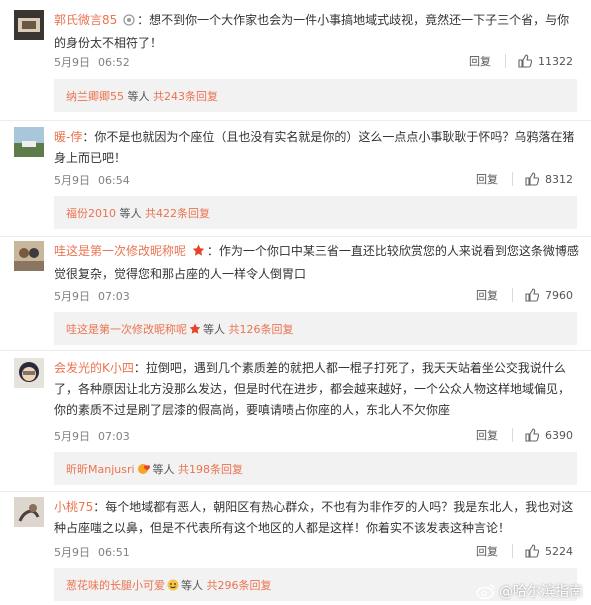 The image size is (591, 605). Describe the element at coordinates (315, 212) in the screenshot. I see `reply-summary: 福份2010 等人 共422条回复` at that location.